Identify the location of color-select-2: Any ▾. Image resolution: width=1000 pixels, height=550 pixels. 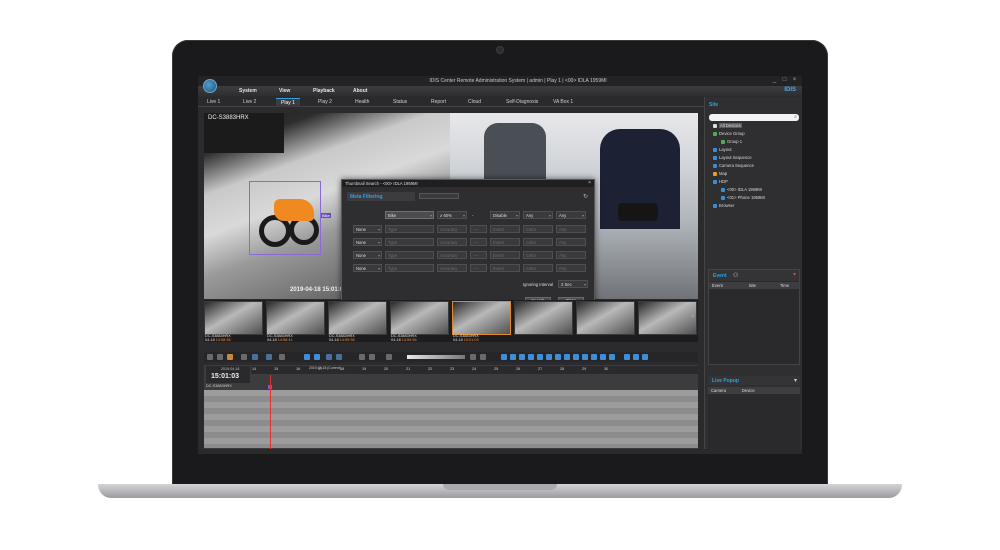
(571, 215).